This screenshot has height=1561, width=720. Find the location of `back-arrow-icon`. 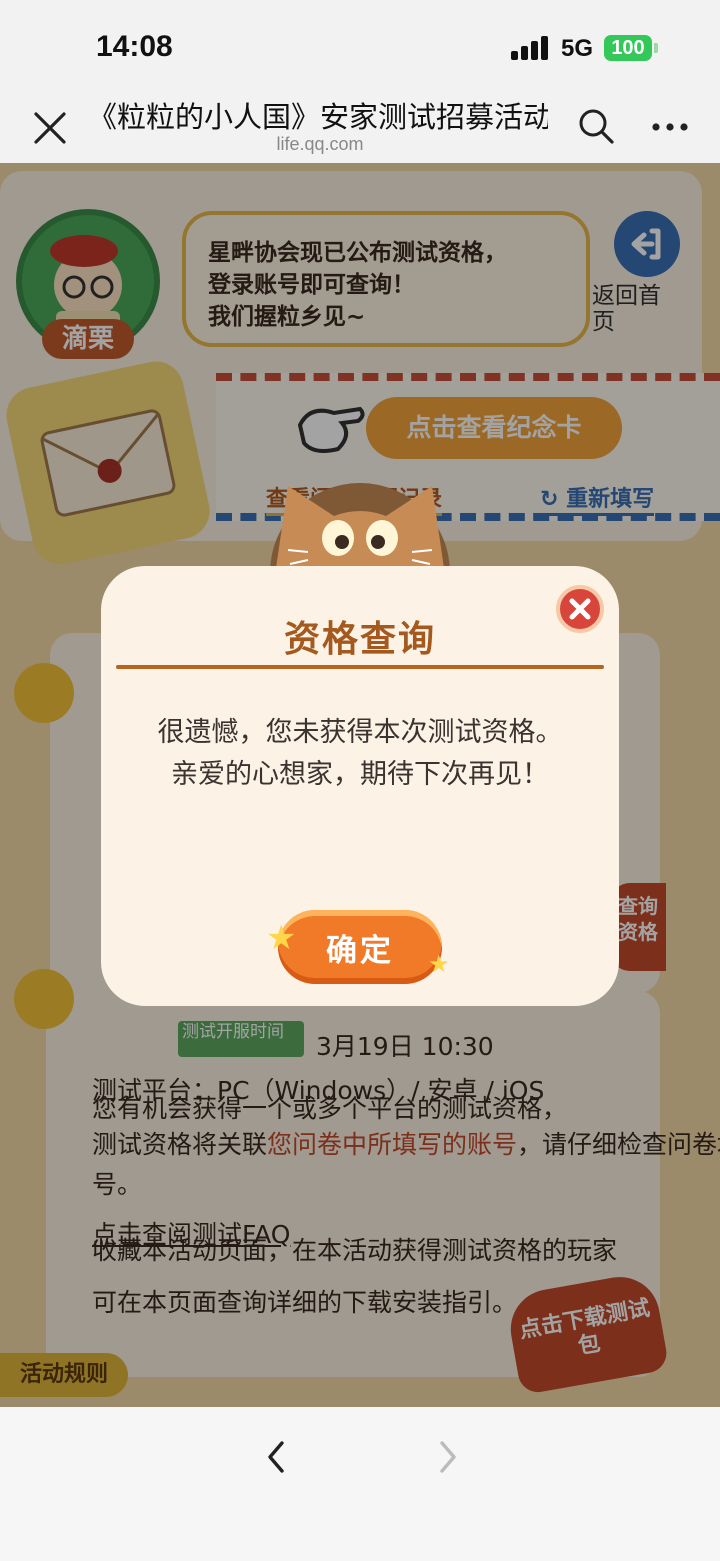

back-arrow-icon is located at coordinates (277, 1457).